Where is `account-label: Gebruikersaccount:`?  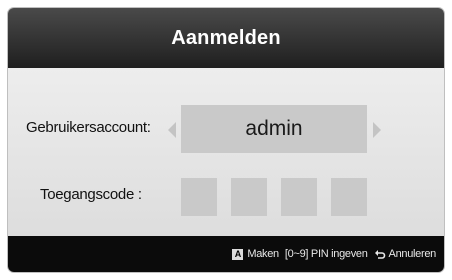 account-label: Gebruikersaccount: is located at coordinates (88, 127).